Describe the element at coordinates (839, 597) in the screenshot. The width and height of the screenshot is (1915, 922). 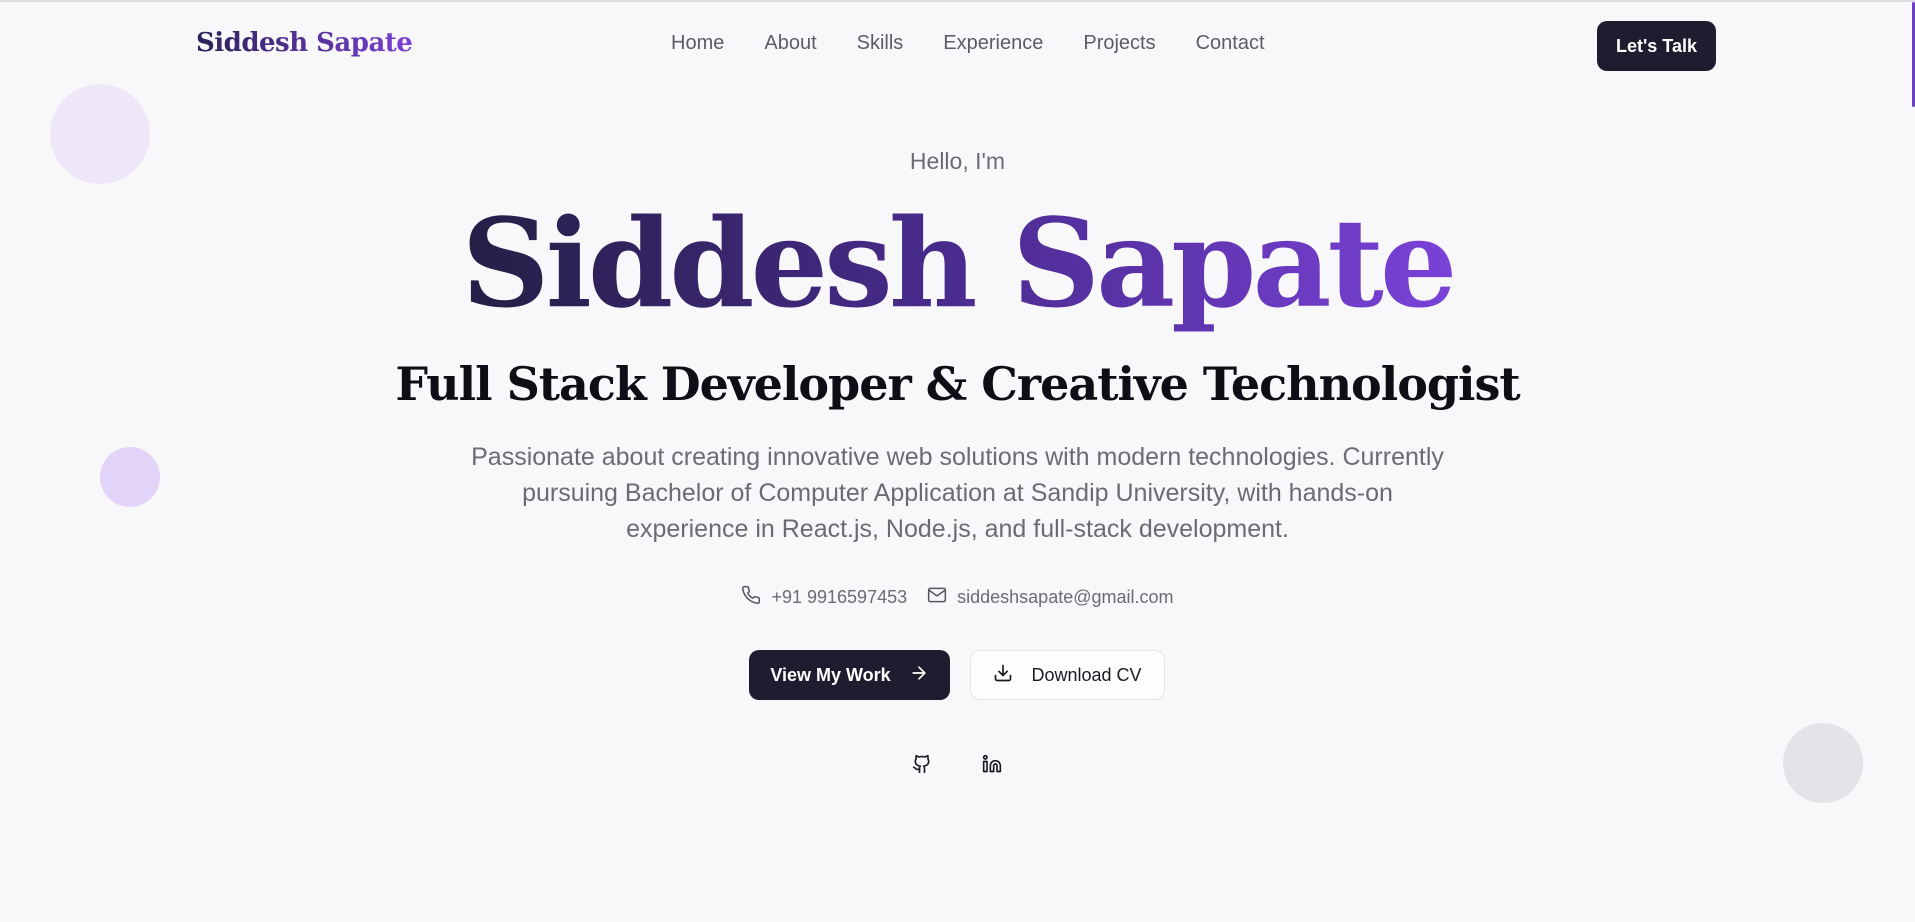
I see `phone-number: +91 9916597453` at that location.